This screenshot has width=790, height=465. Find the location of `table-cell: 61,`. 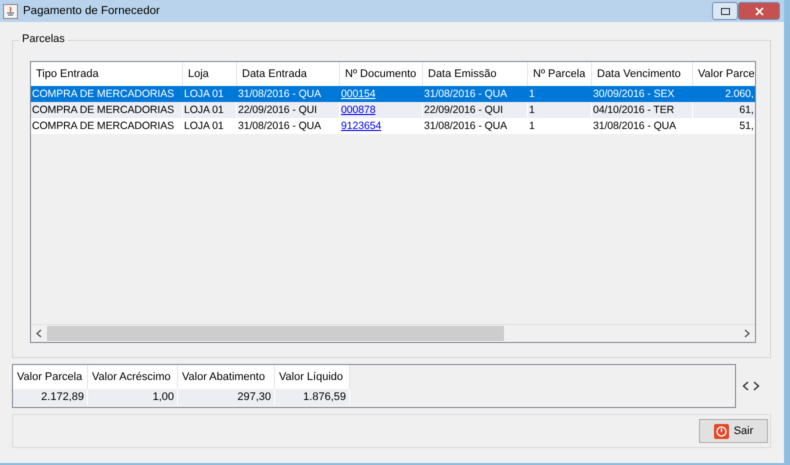

table-cell: 61, is located at coordinates (724, 110).